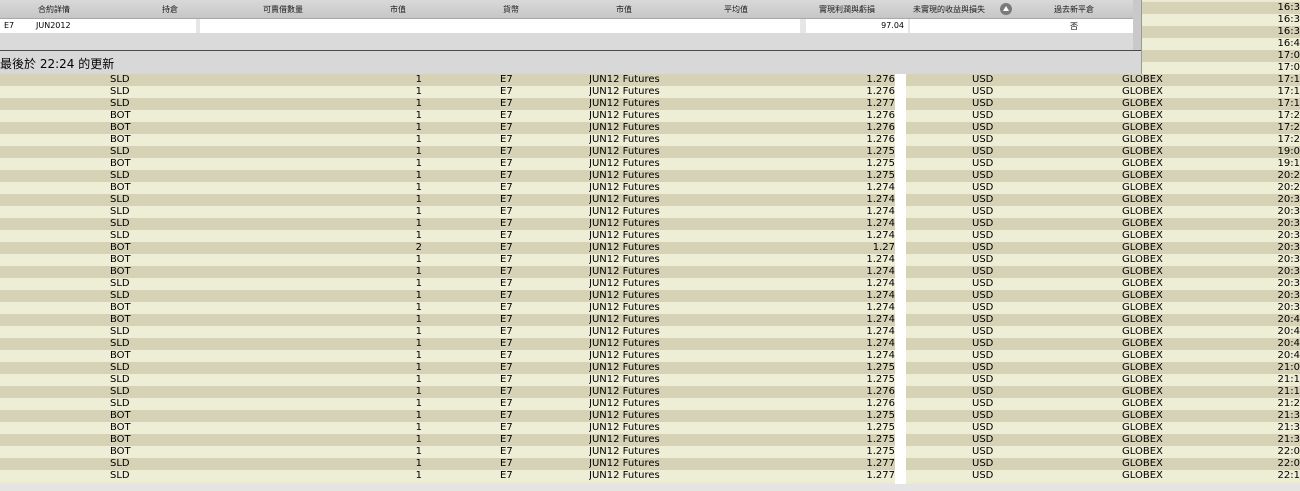  What do you see at coordinates (650, 188) in the screenshot?
I see `table-row: BOT 1 E7 JUN12 Futures 1.274 USD GLOBEX 20:2` at bounding box center [650, 188].